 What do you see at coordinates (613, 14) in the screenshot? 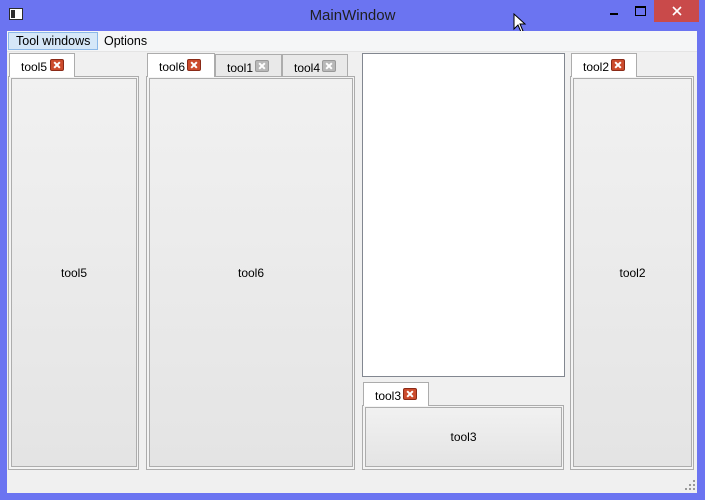
I see `minimize-icon` at bounding box center [613, 14].